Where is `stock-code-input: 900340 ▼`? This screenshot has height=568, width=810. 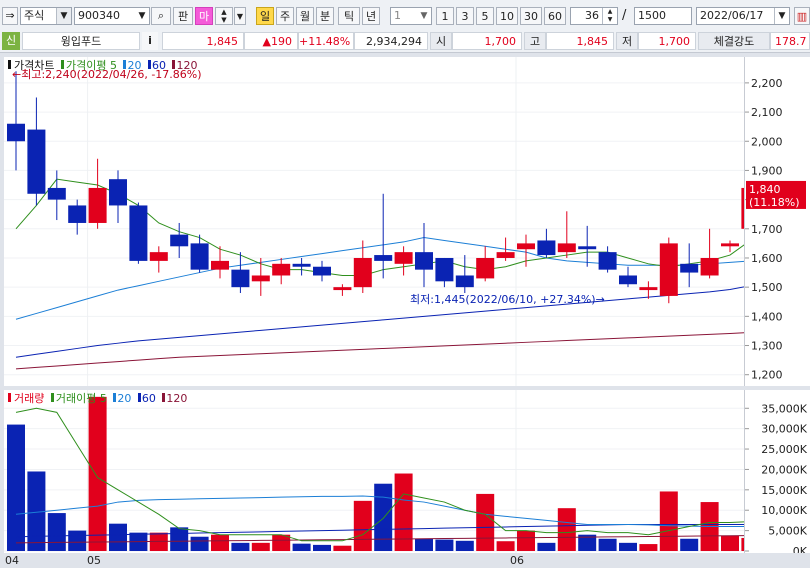 stock-code-input: 900340 ▼ is located at coordinates (112, 16).